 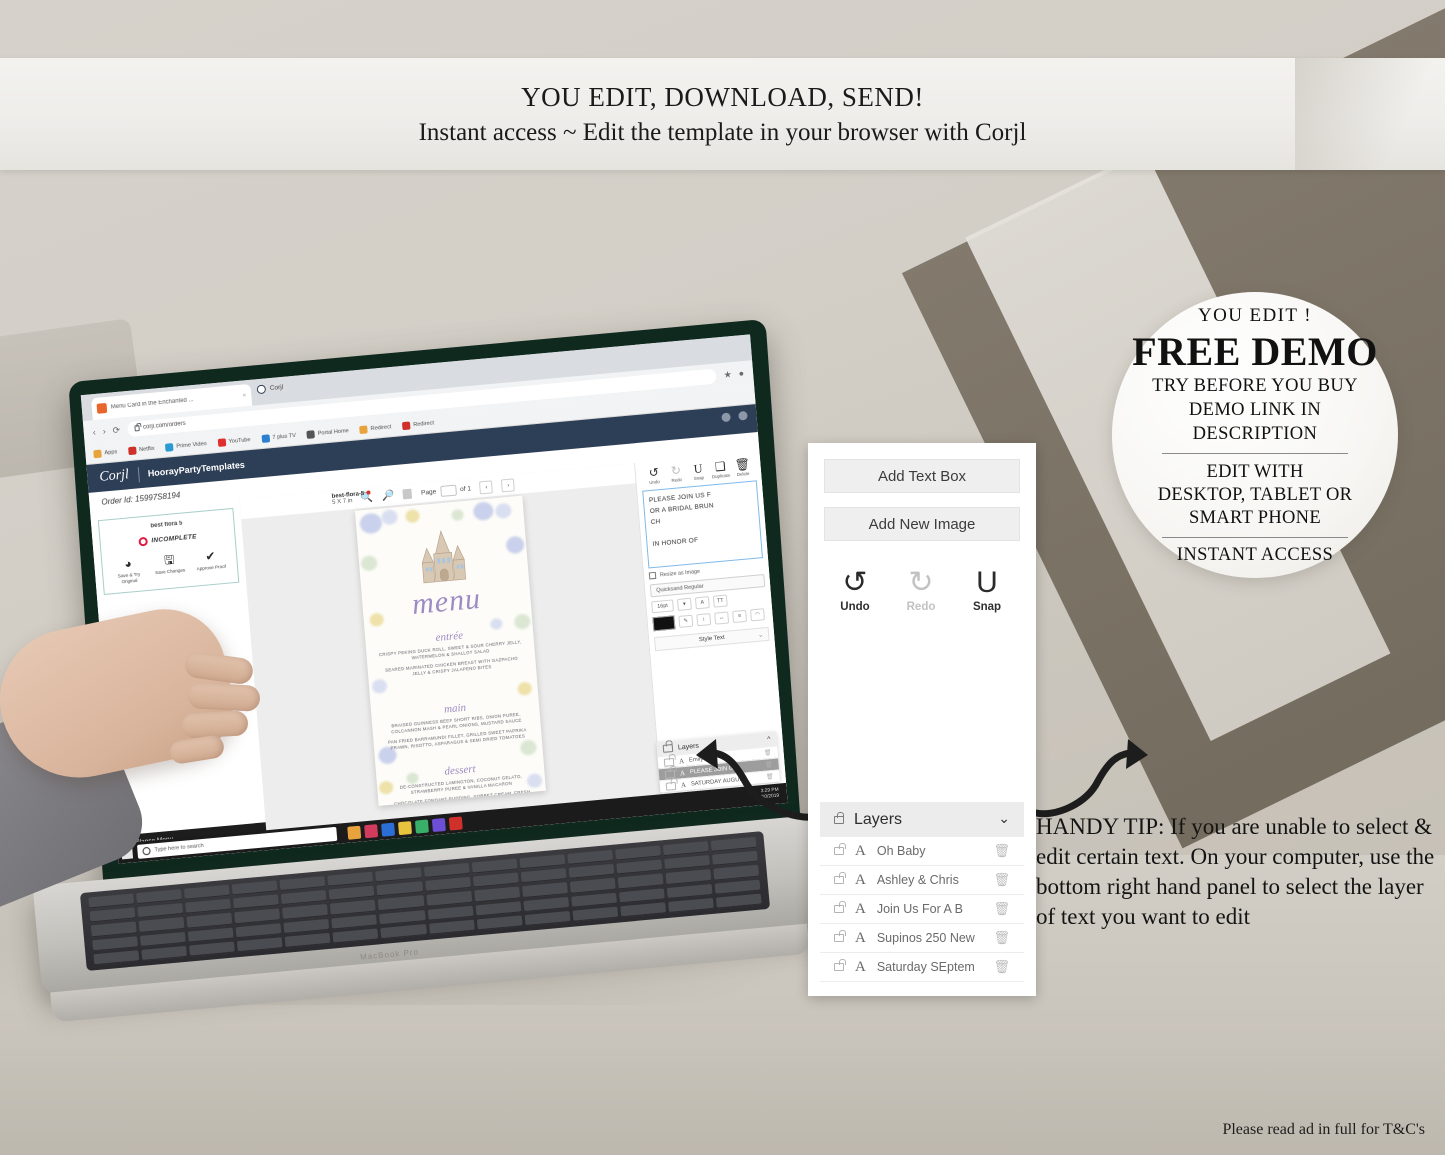 What do you see at coordinates (486, 486) in the screenshot?
I see `prev-page-button: ‹` at bounding box center [486, 486].